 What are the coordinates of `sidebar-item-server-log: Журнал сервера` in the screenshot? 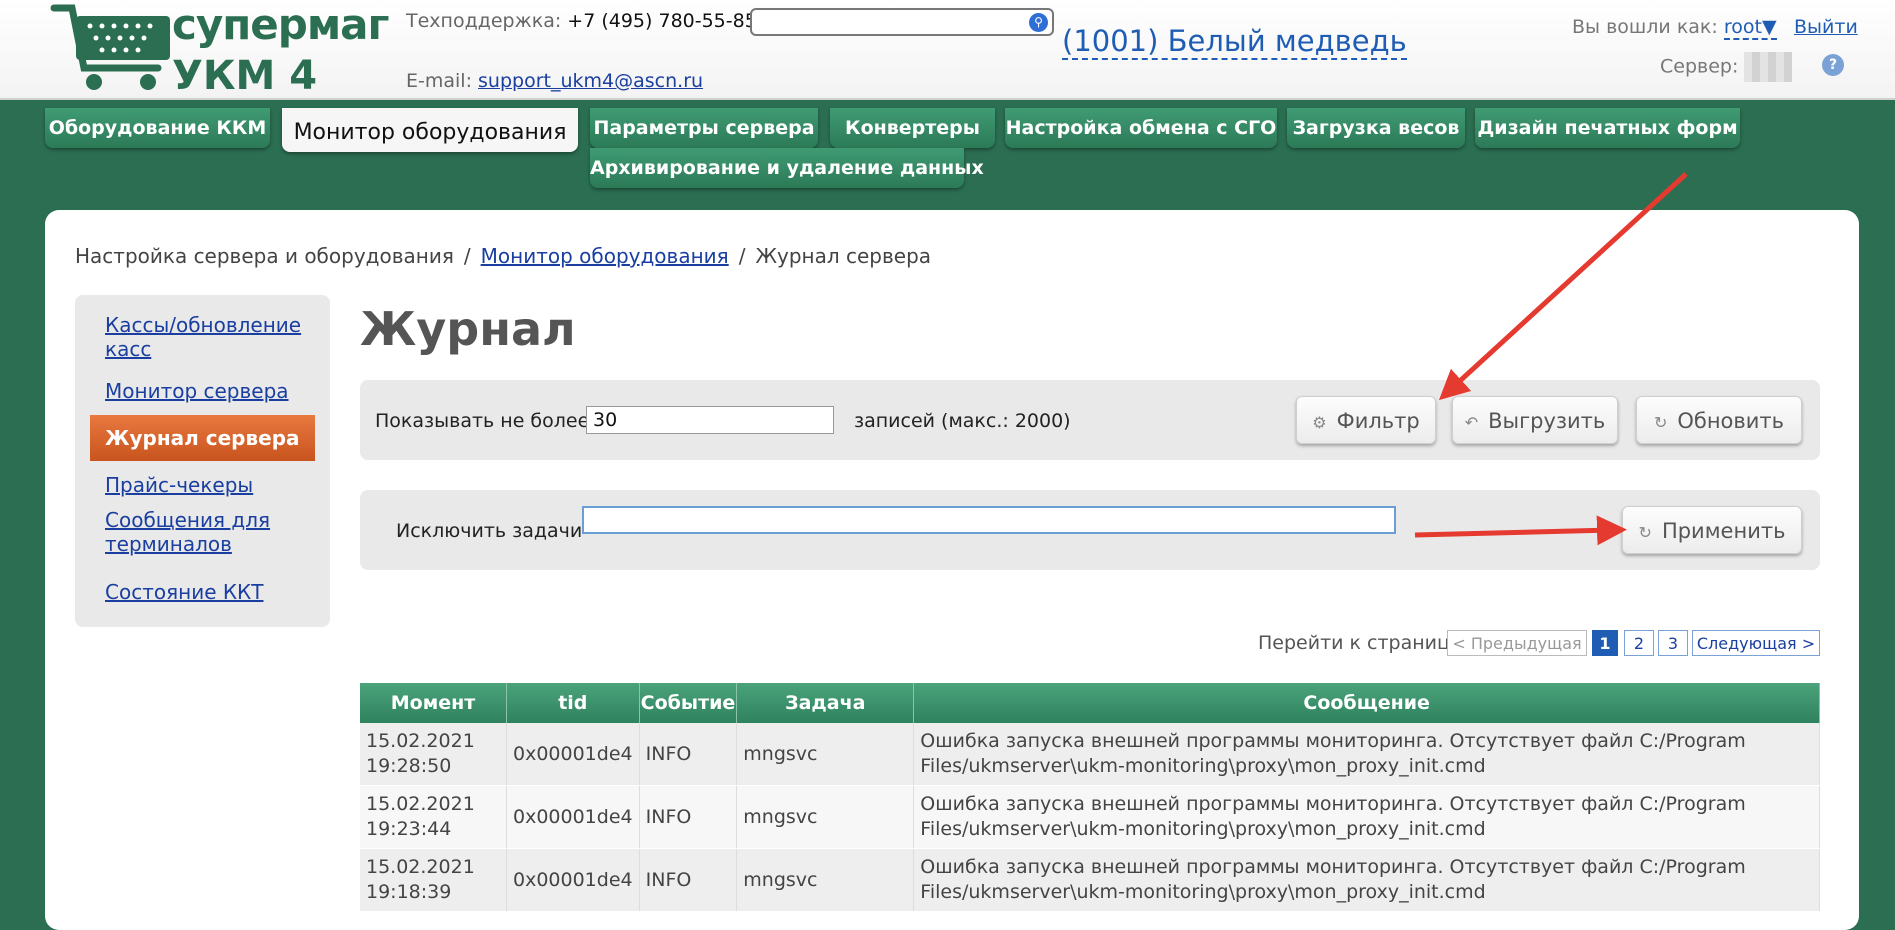 It's located at (202, 438).